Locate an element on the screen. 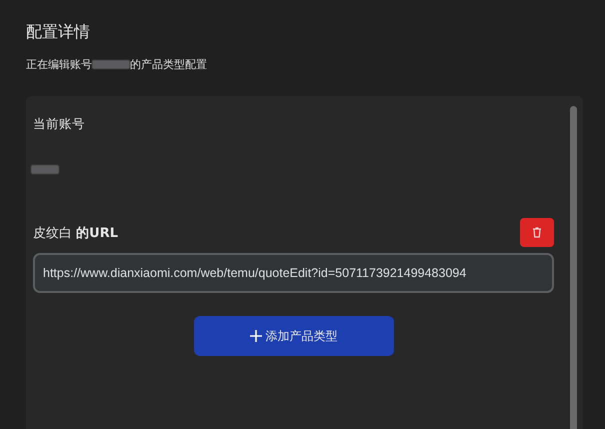  url-input-field: https://www.dianxiaomi.com/web/temu/quoteEdit?id=5071173921499483094 is located at coordinates (293, 273).